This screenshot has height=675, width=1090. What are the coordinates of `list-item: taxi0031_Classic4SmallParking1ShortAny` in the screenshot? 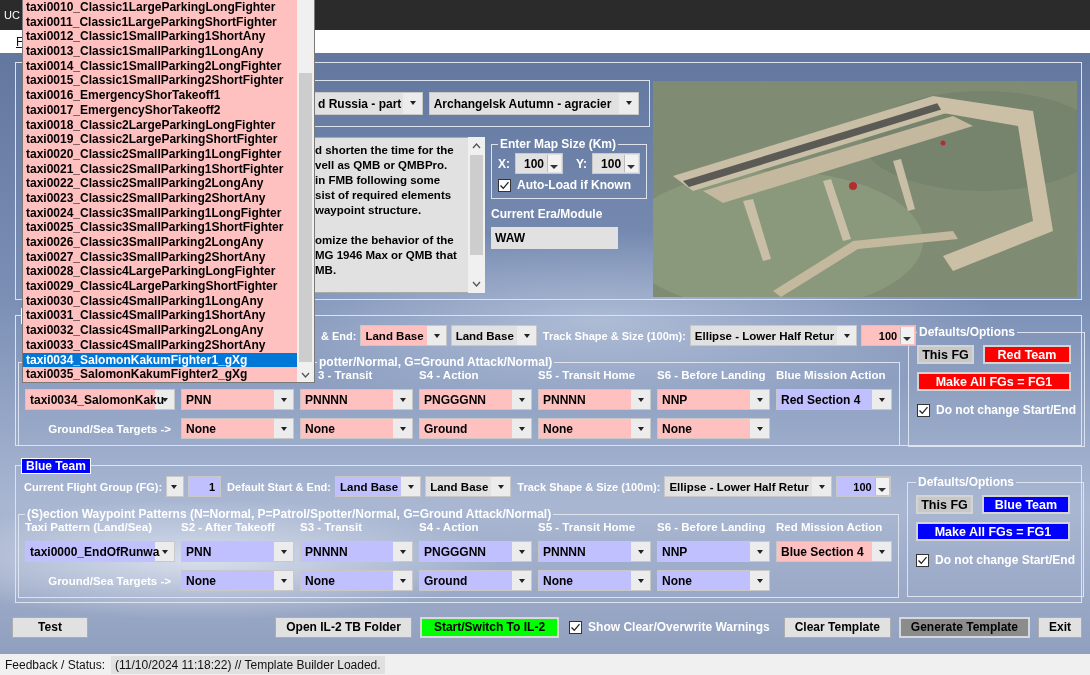 It's located at (160, 316).